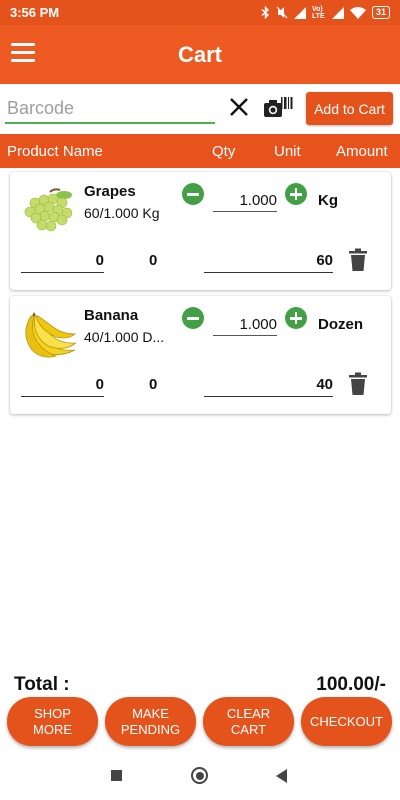 The height and width of the screenshot is (800, 400). What do you see at coordinates (351, 684) in the screenshot?
I see `total-value: 100.00/-` at bounding box center [351, 684].